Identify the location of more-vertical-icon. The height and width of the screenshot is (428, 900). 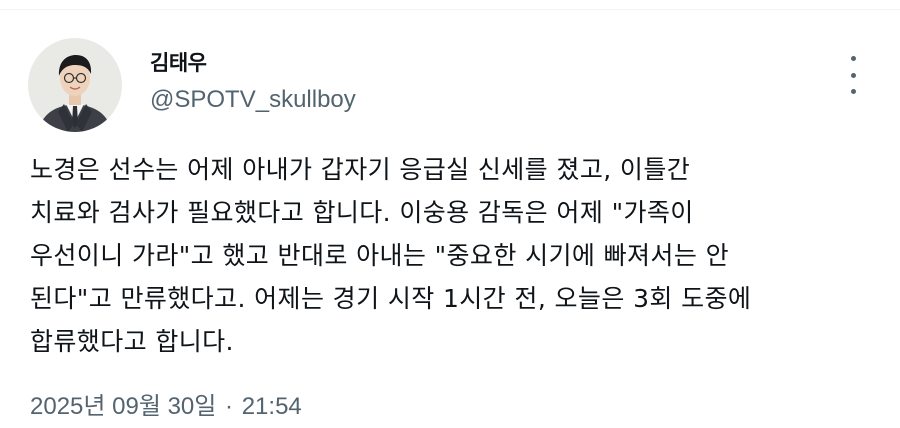
(853, 75).